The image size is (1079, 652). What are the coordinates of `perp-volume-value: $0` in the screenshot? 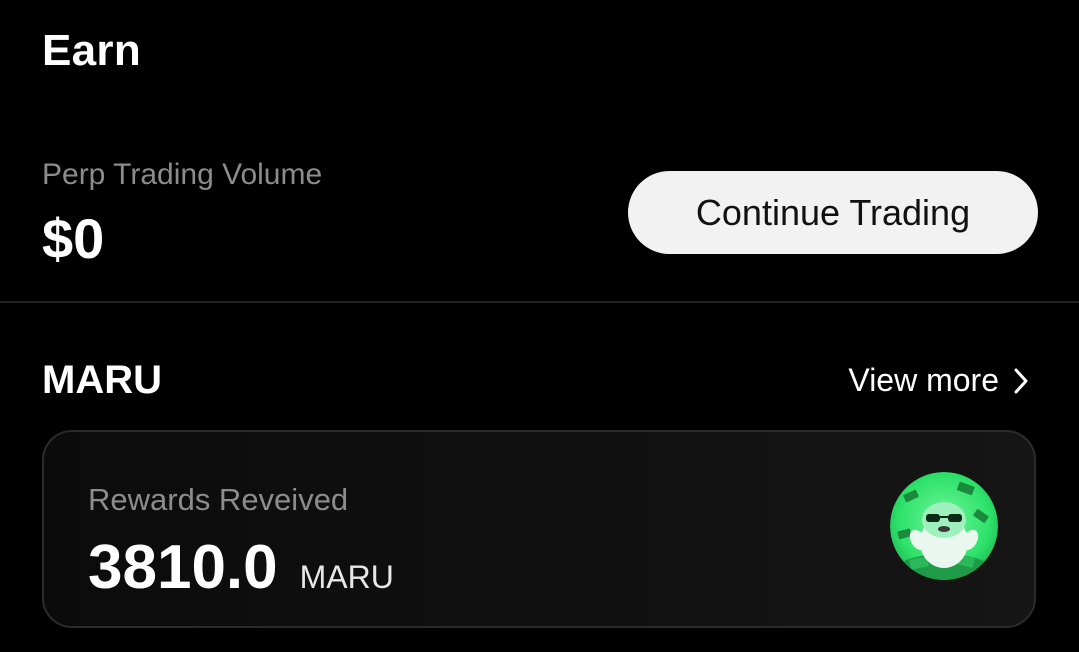 It's located at (73, 238).